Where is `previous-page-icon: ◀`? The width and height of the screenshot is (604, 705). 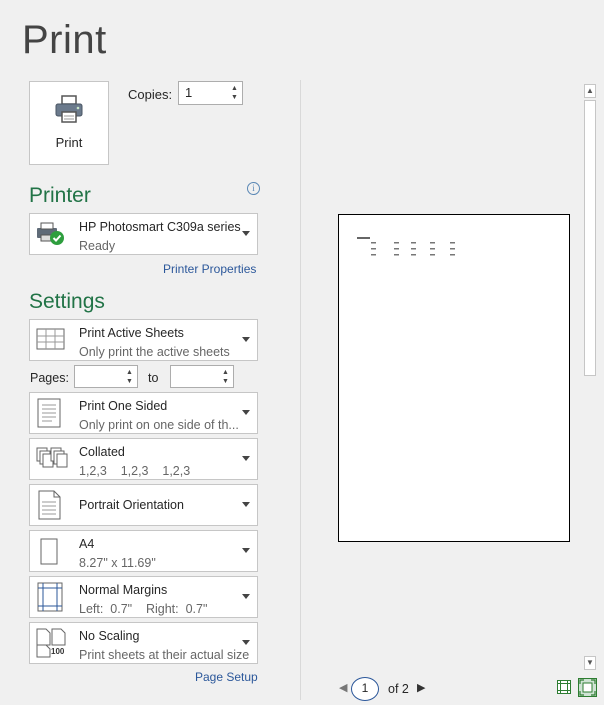
previous-page-icon: ◀ is located at coordinates (343, 687).